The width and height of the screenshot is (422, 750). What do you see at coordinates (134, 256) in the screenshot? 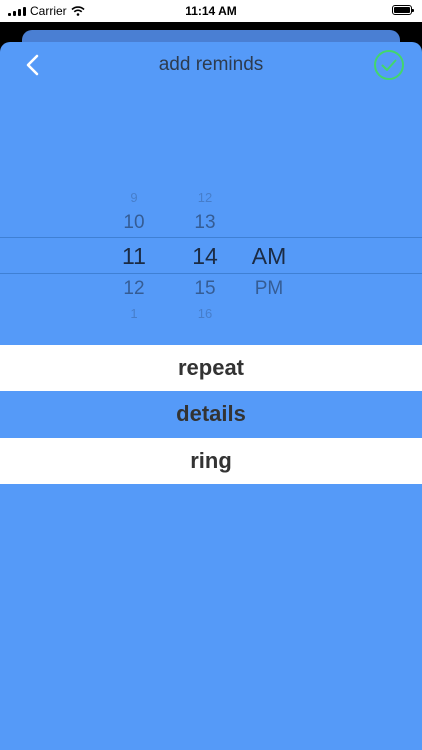
I see `hour-option-selected: 11` at bounding box center [134, 256].